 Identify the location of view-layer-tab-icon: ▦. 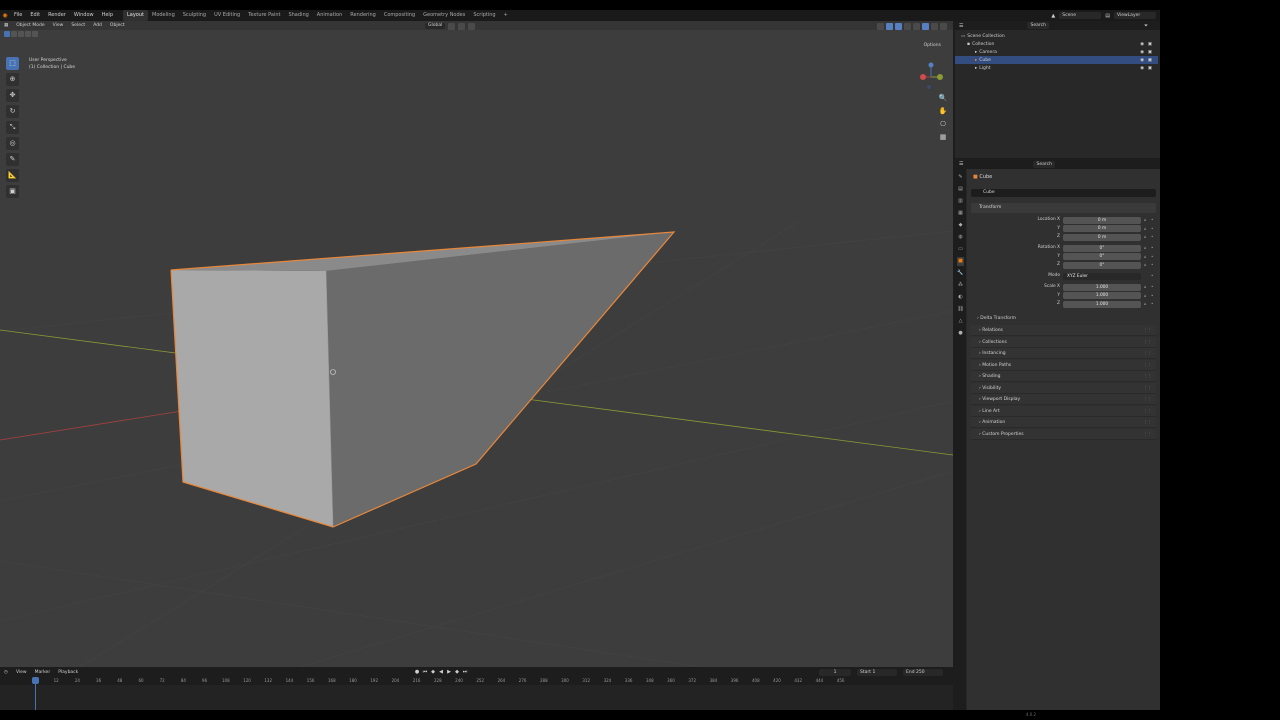
(960, 213).